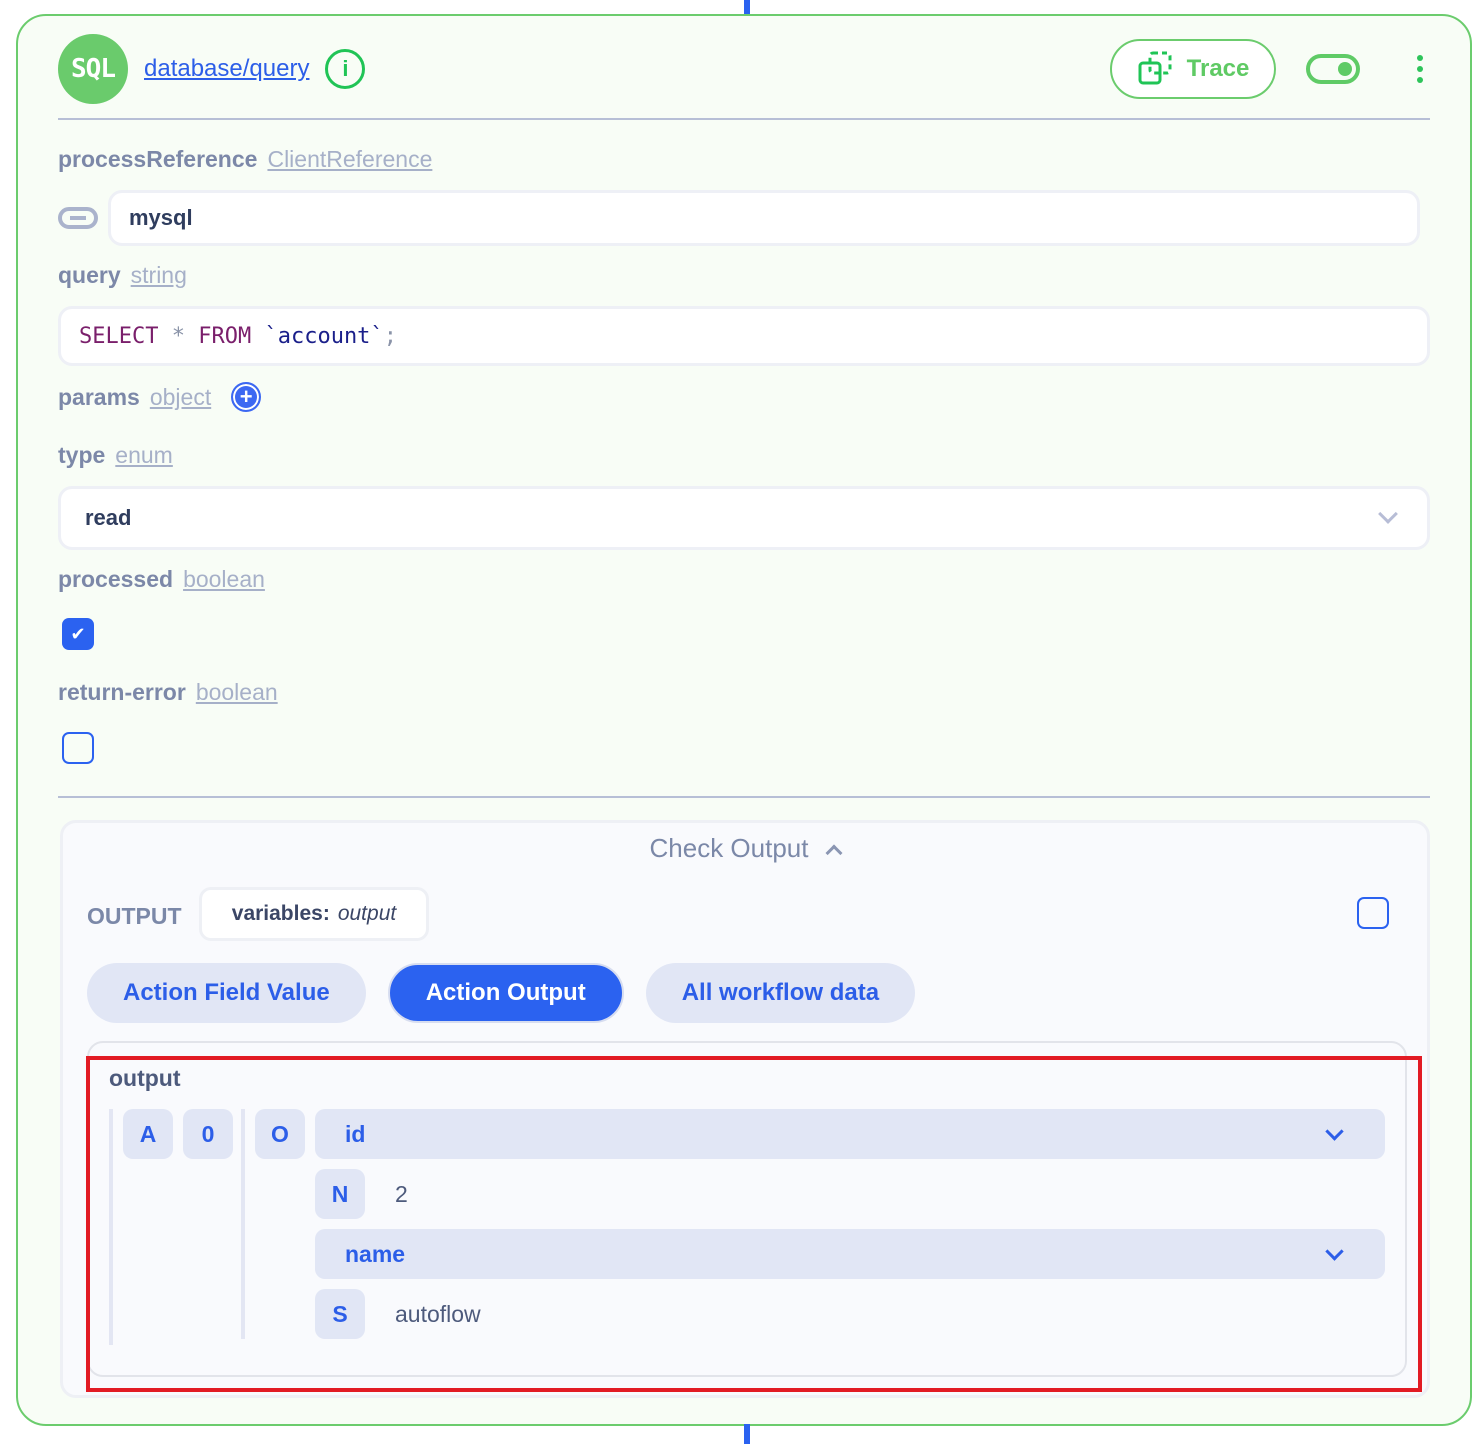  Describe the element at coordinates (744, 797) in the screenshot. I see `section-divider` at that location.